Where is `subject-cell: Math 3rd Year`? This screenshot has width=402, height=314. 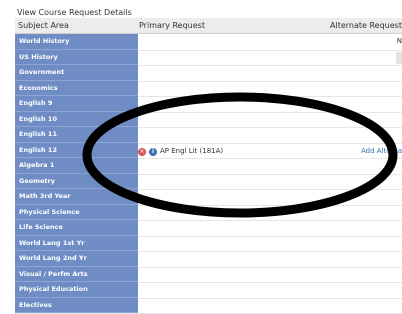
subject-cell: Math 3rd Year is located at coordinates (76, 197).